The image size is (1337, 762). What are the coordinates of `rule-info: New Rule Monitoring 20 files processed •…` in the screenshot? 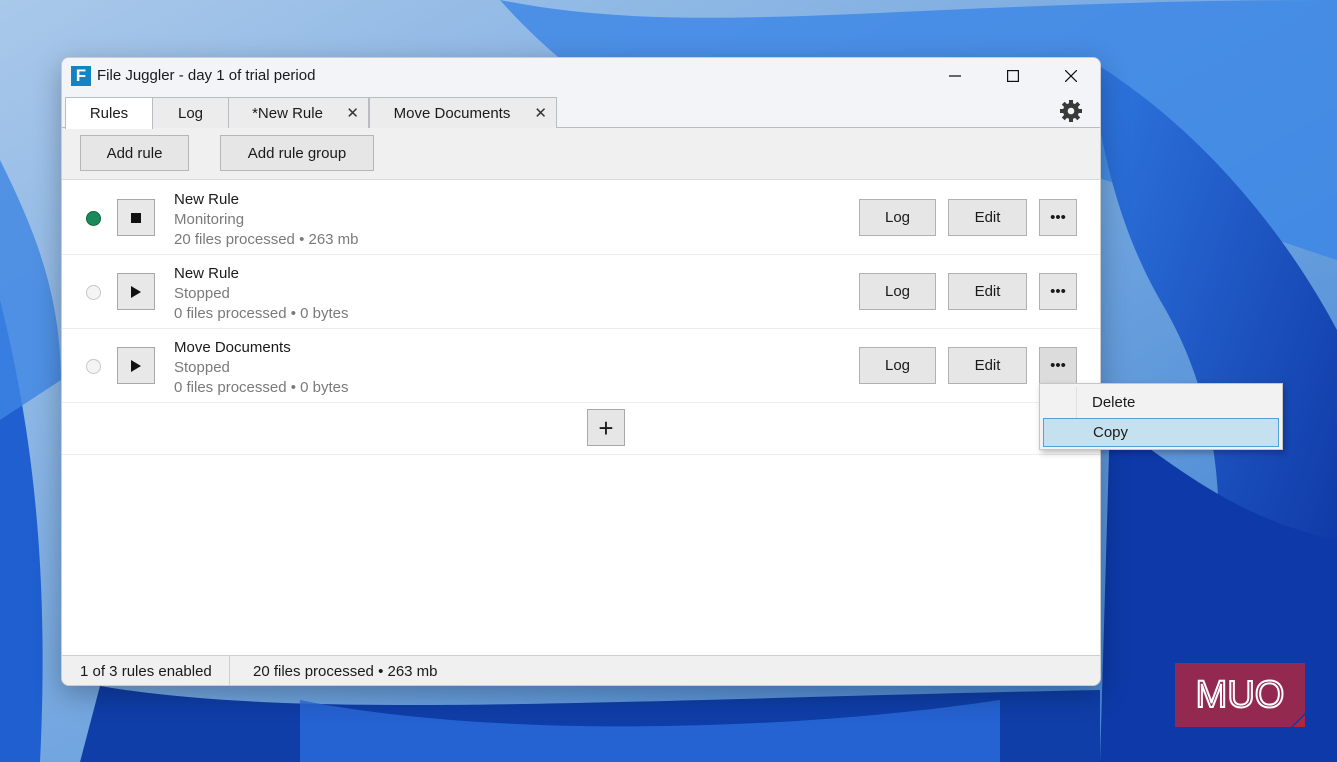 It's located at (266, 220).